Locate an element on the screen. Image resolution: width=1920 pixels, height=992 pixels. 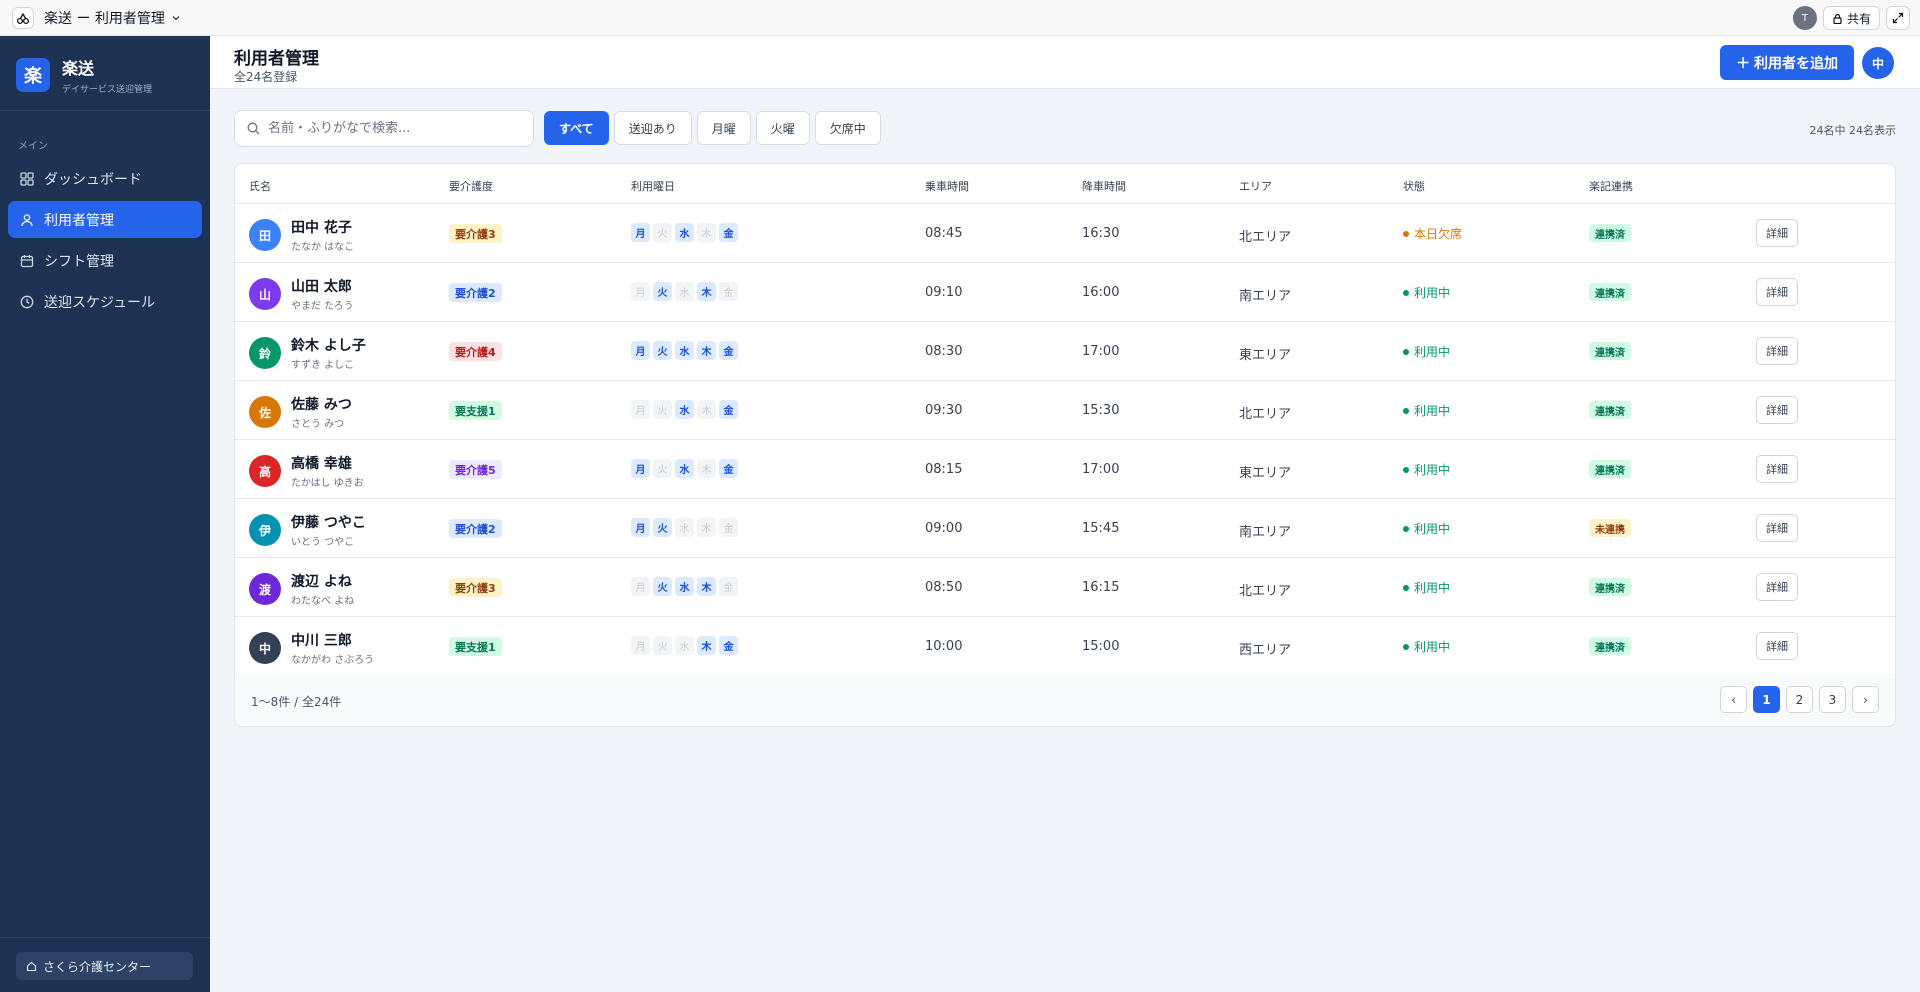
filter-group: すべて 送迎あり 月曜 火曜 欠席中 is located at coordinates (712, 128).